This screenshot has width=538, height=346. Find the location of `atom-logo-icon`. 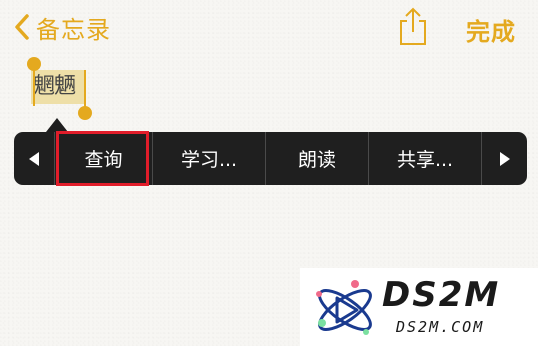

atom-logo-icon is located at coordinates (344, 307).